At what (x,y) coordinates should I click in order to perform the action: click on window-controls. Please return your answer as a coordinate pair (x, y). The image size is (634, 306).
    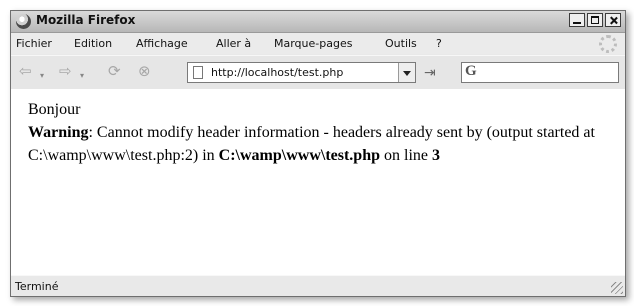
    Looking at the image, I should click on (595, 20).